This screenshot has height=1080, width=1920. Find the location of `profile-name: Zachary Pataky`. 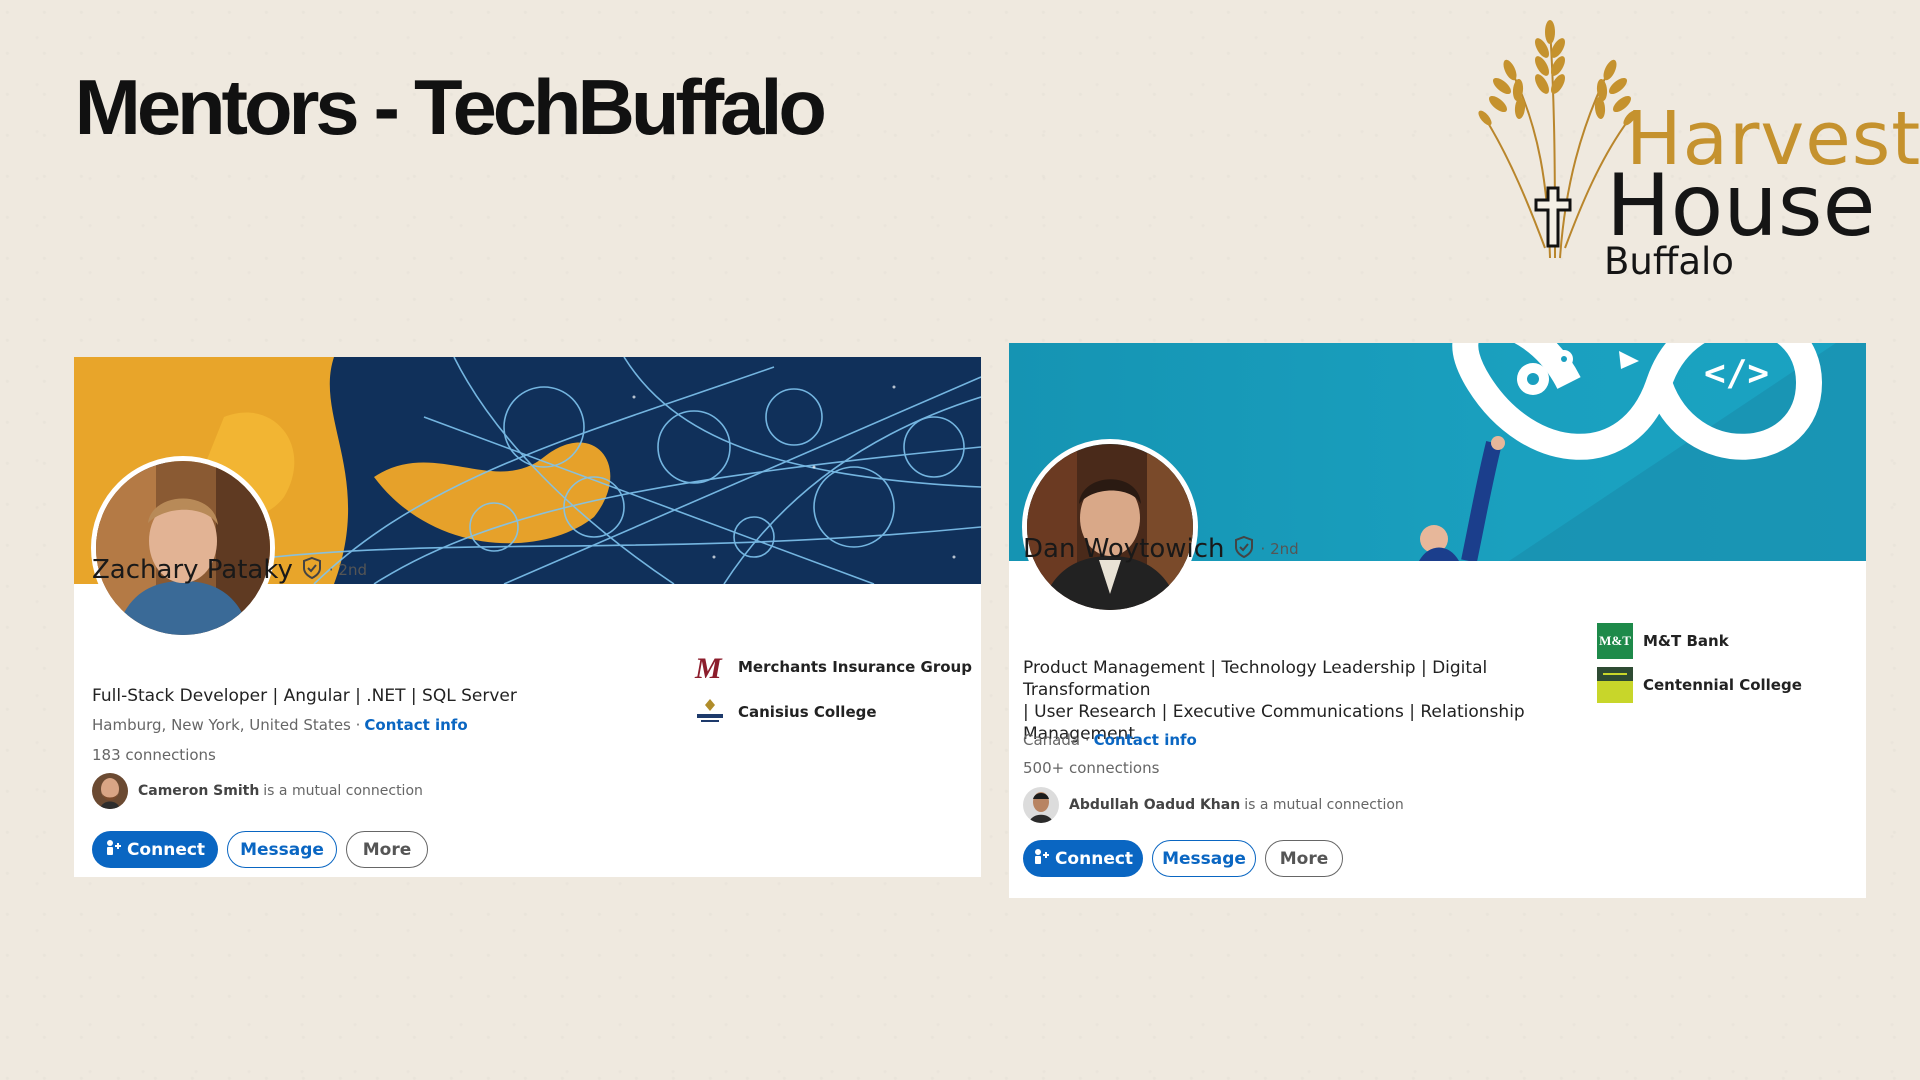

profile-name: Zachary Pataky is located at coordinates (192, 570).